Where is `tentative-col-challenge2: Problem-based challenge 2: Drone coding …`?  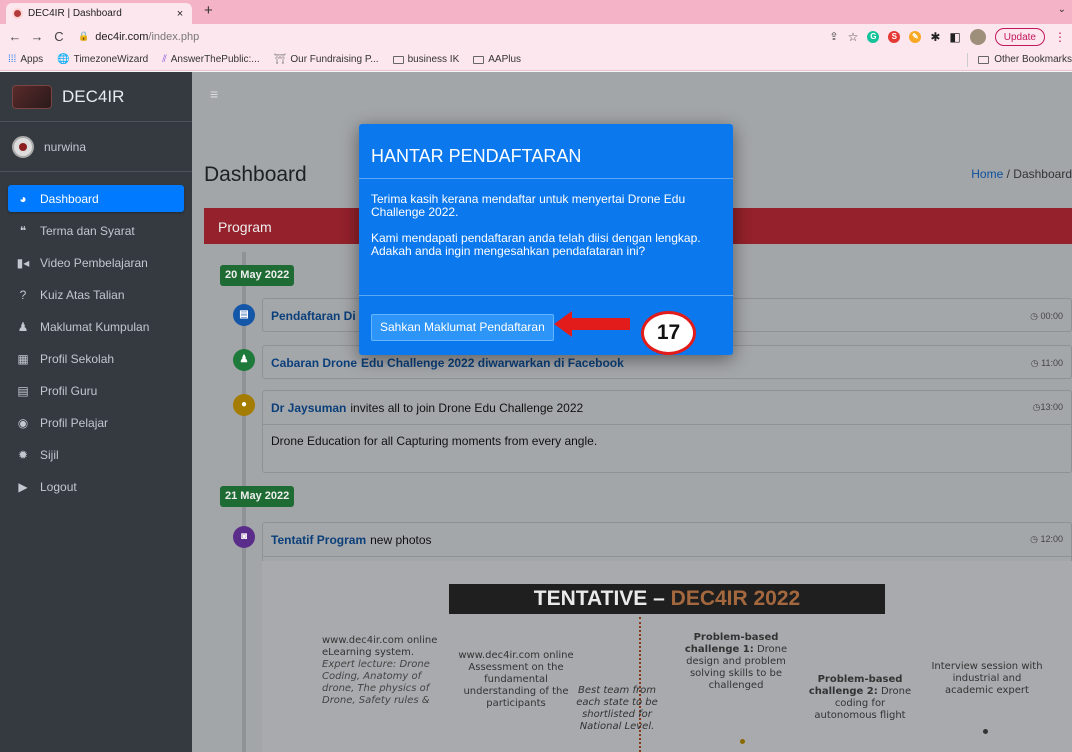
tentative-col-challenge2: Problem-based challenge 2: Drone coding … is located at coordinates (860, 698).